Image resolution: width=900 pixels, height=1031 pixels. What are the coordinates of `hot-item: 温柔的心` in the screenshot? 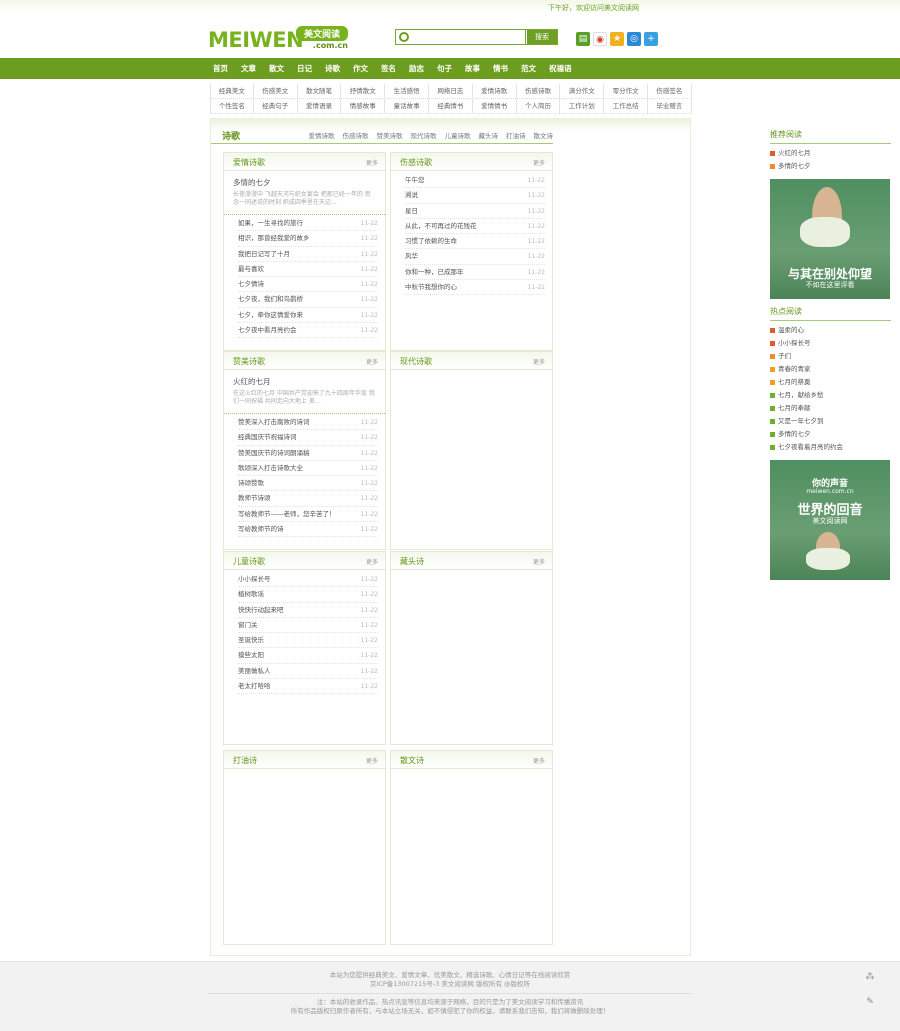 It's located at (830, 330).